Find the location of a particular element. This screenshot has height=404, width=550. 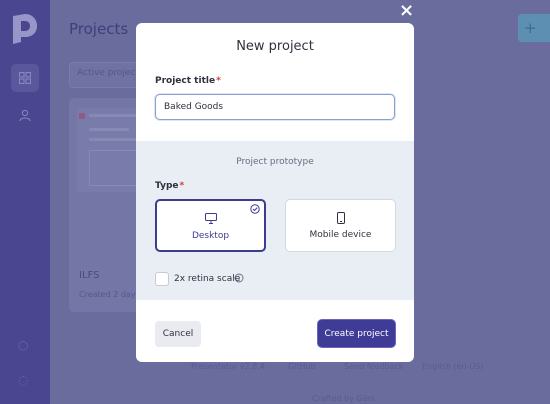

retina-label: 2x retina scale is located at coordinates (207, 279).